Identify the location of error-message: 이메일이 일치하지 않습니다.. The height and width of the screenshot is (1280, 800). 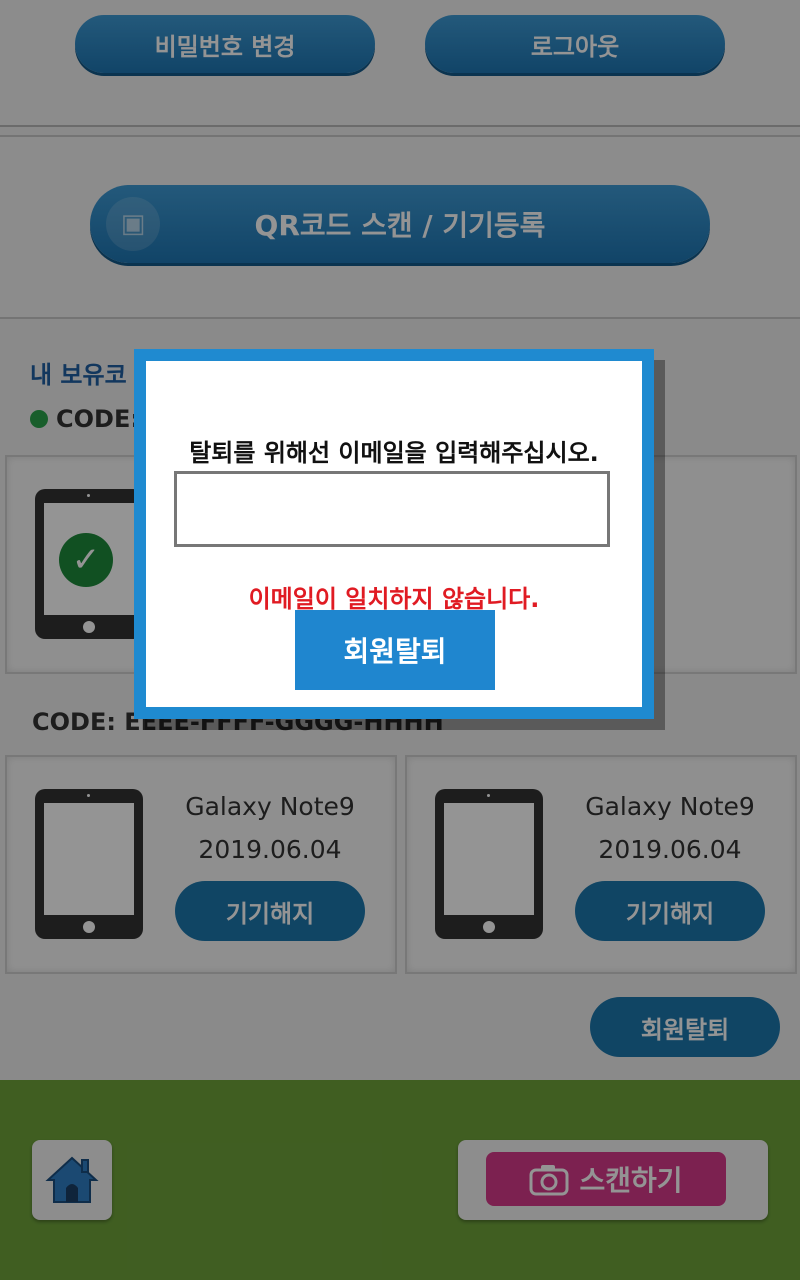
(394, 599).